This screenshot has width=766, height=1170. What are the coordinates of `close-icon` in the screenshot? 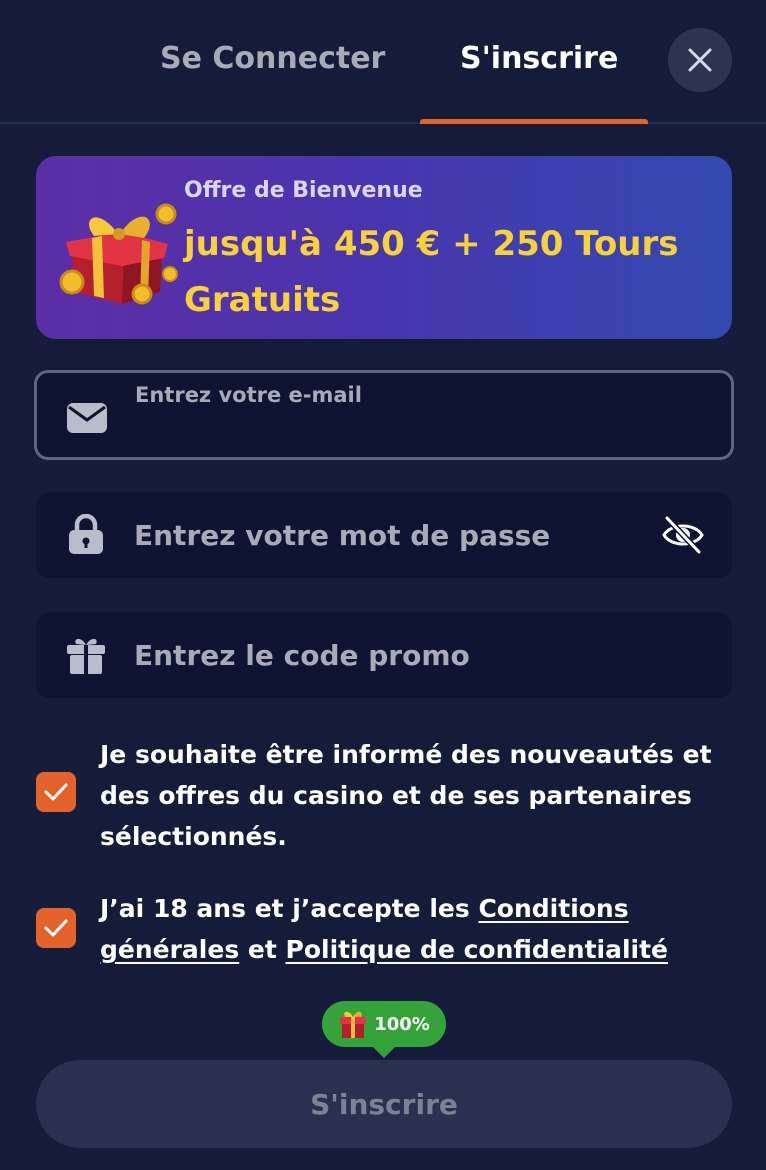 It's located at (700, 60).